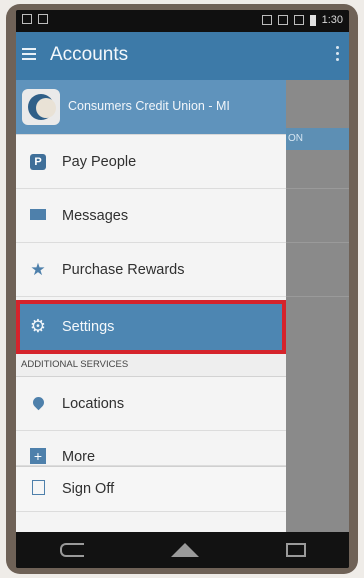 The image size is (364, 578). Describe the element at coordinates (151, 365) in the screenshot. I see `section-label-additional-services: ADDITIONAL SERVICES` at that location.